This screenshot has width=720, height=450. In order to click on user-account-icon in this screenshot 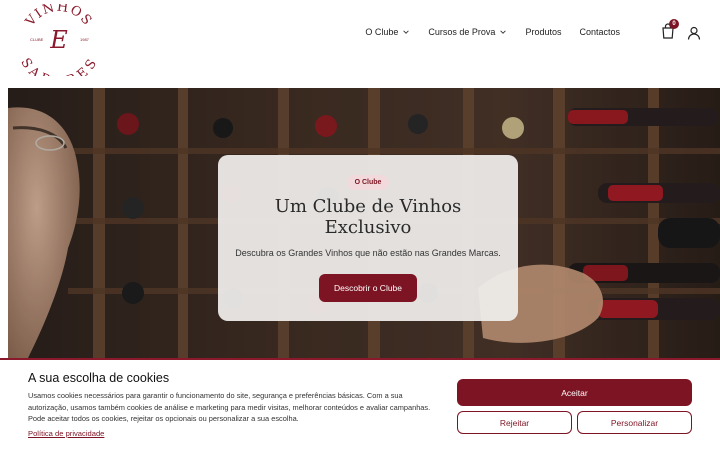, I will do `click(694, 33)`.